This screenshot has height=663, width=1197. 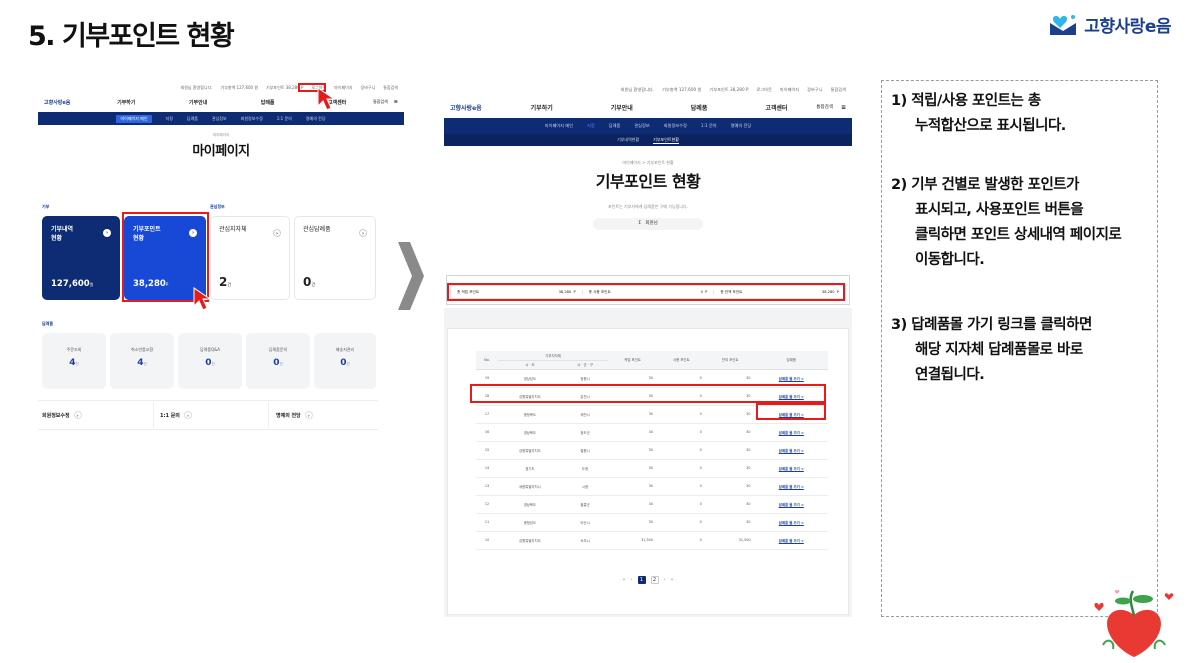 What do you see at coordinates (791, 360) in the screenshot?
I see `col-gift: 답례품` at bounding box center [791, 360].